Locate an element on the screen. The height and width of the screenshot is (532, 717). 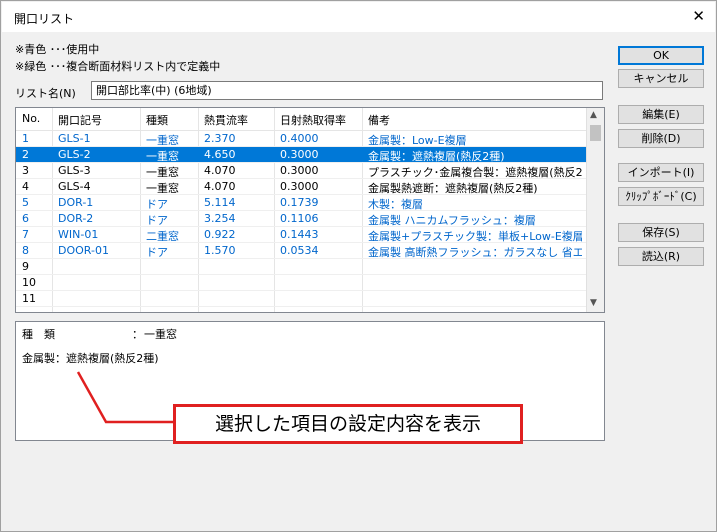
cell-code: DOOR-01 is located at coordinates (83, 250).